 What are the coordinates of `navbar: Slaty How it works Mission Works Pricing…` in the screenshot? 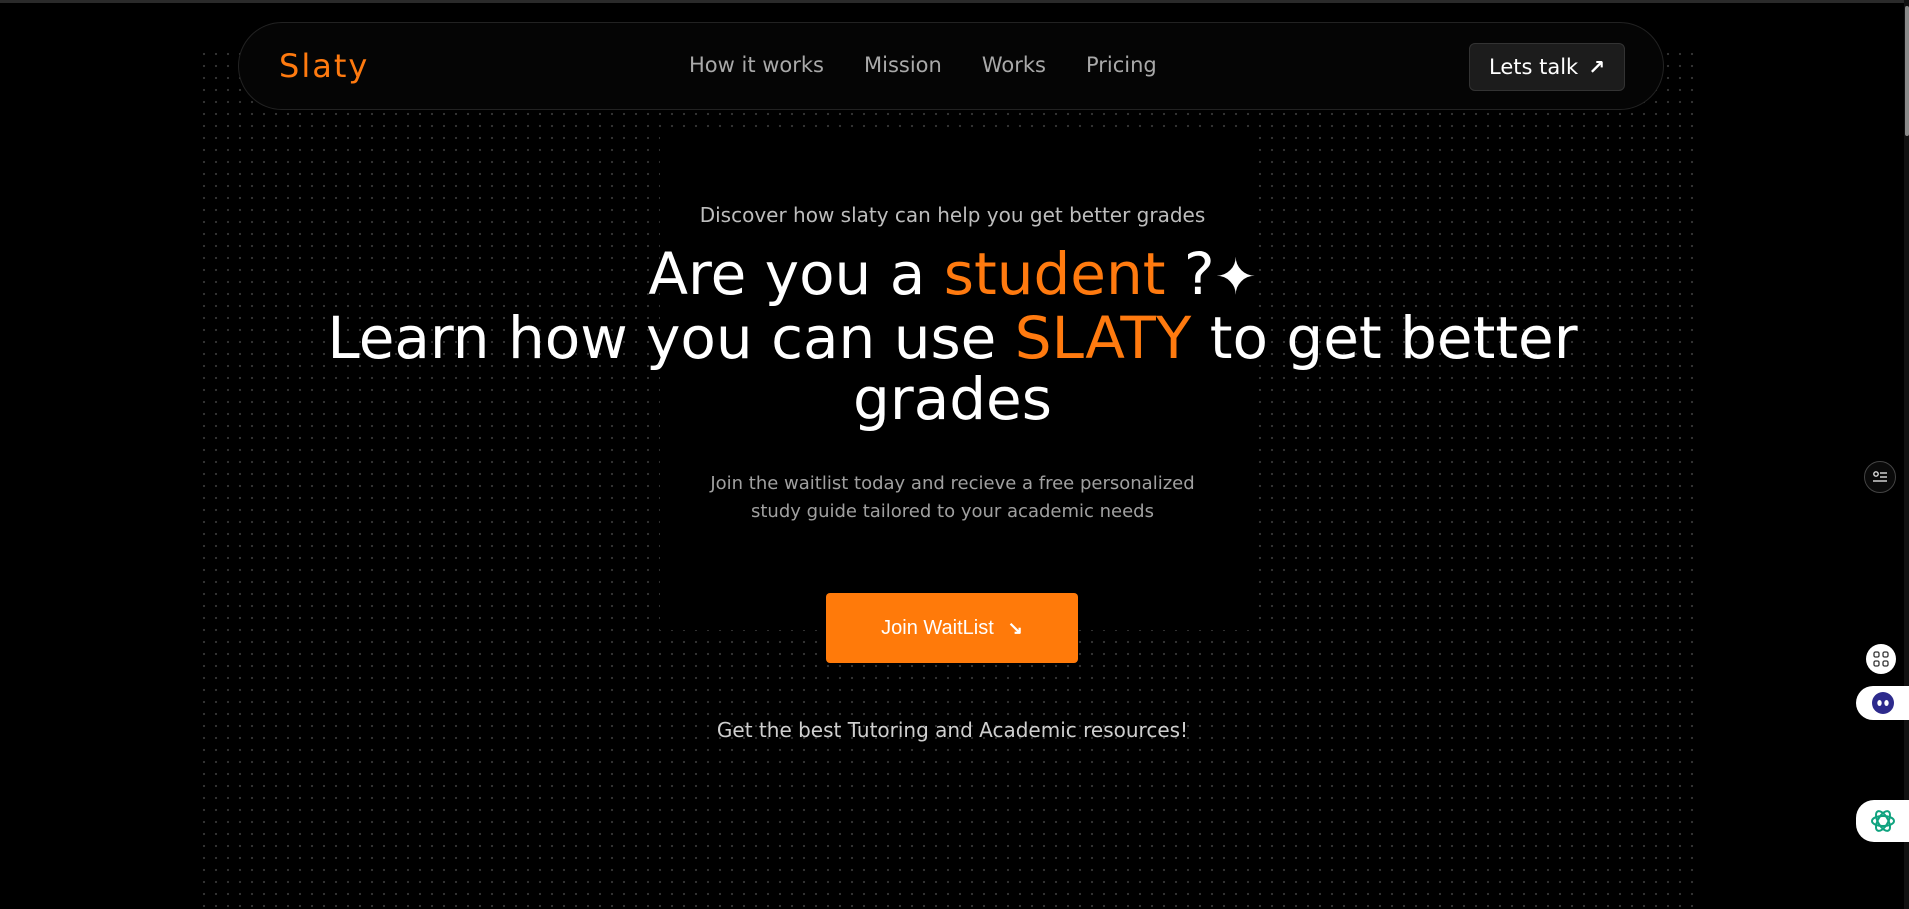 It's located at (951, 66).